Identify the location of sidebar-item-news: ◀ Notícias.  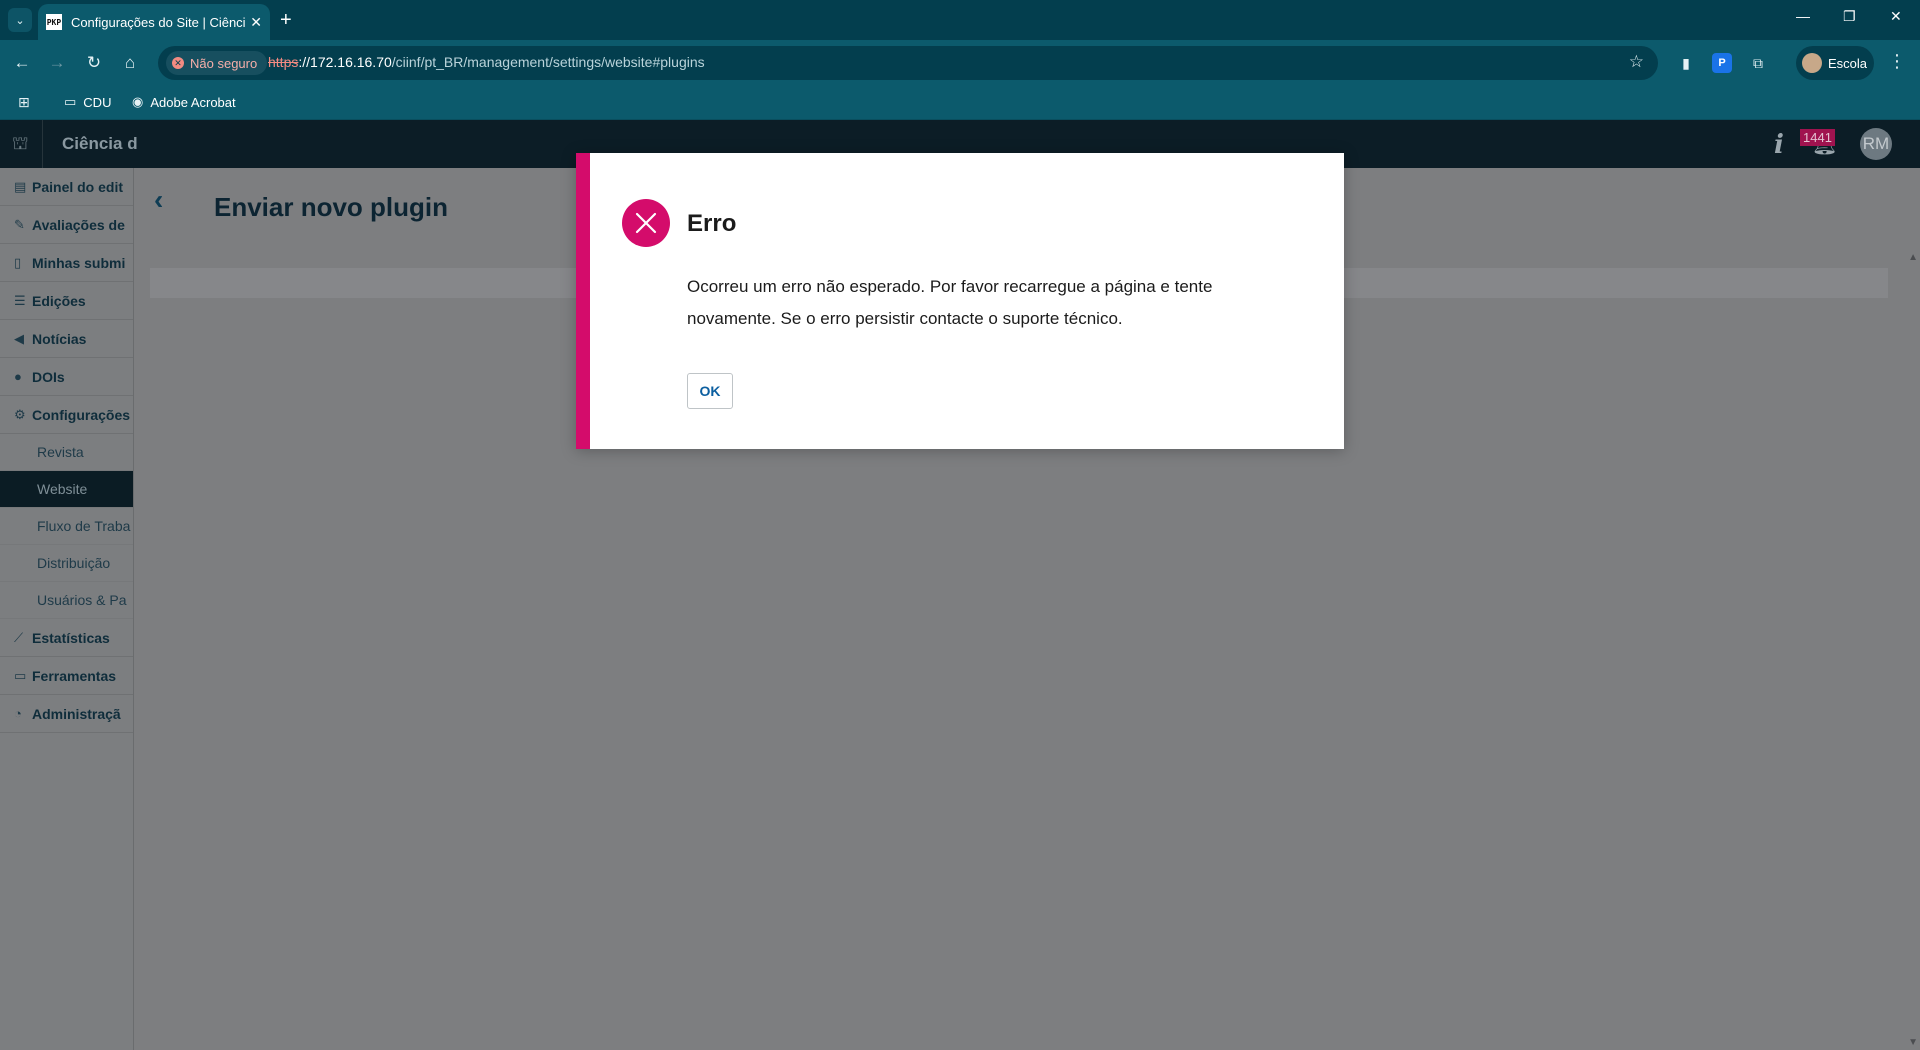
(66, 339).